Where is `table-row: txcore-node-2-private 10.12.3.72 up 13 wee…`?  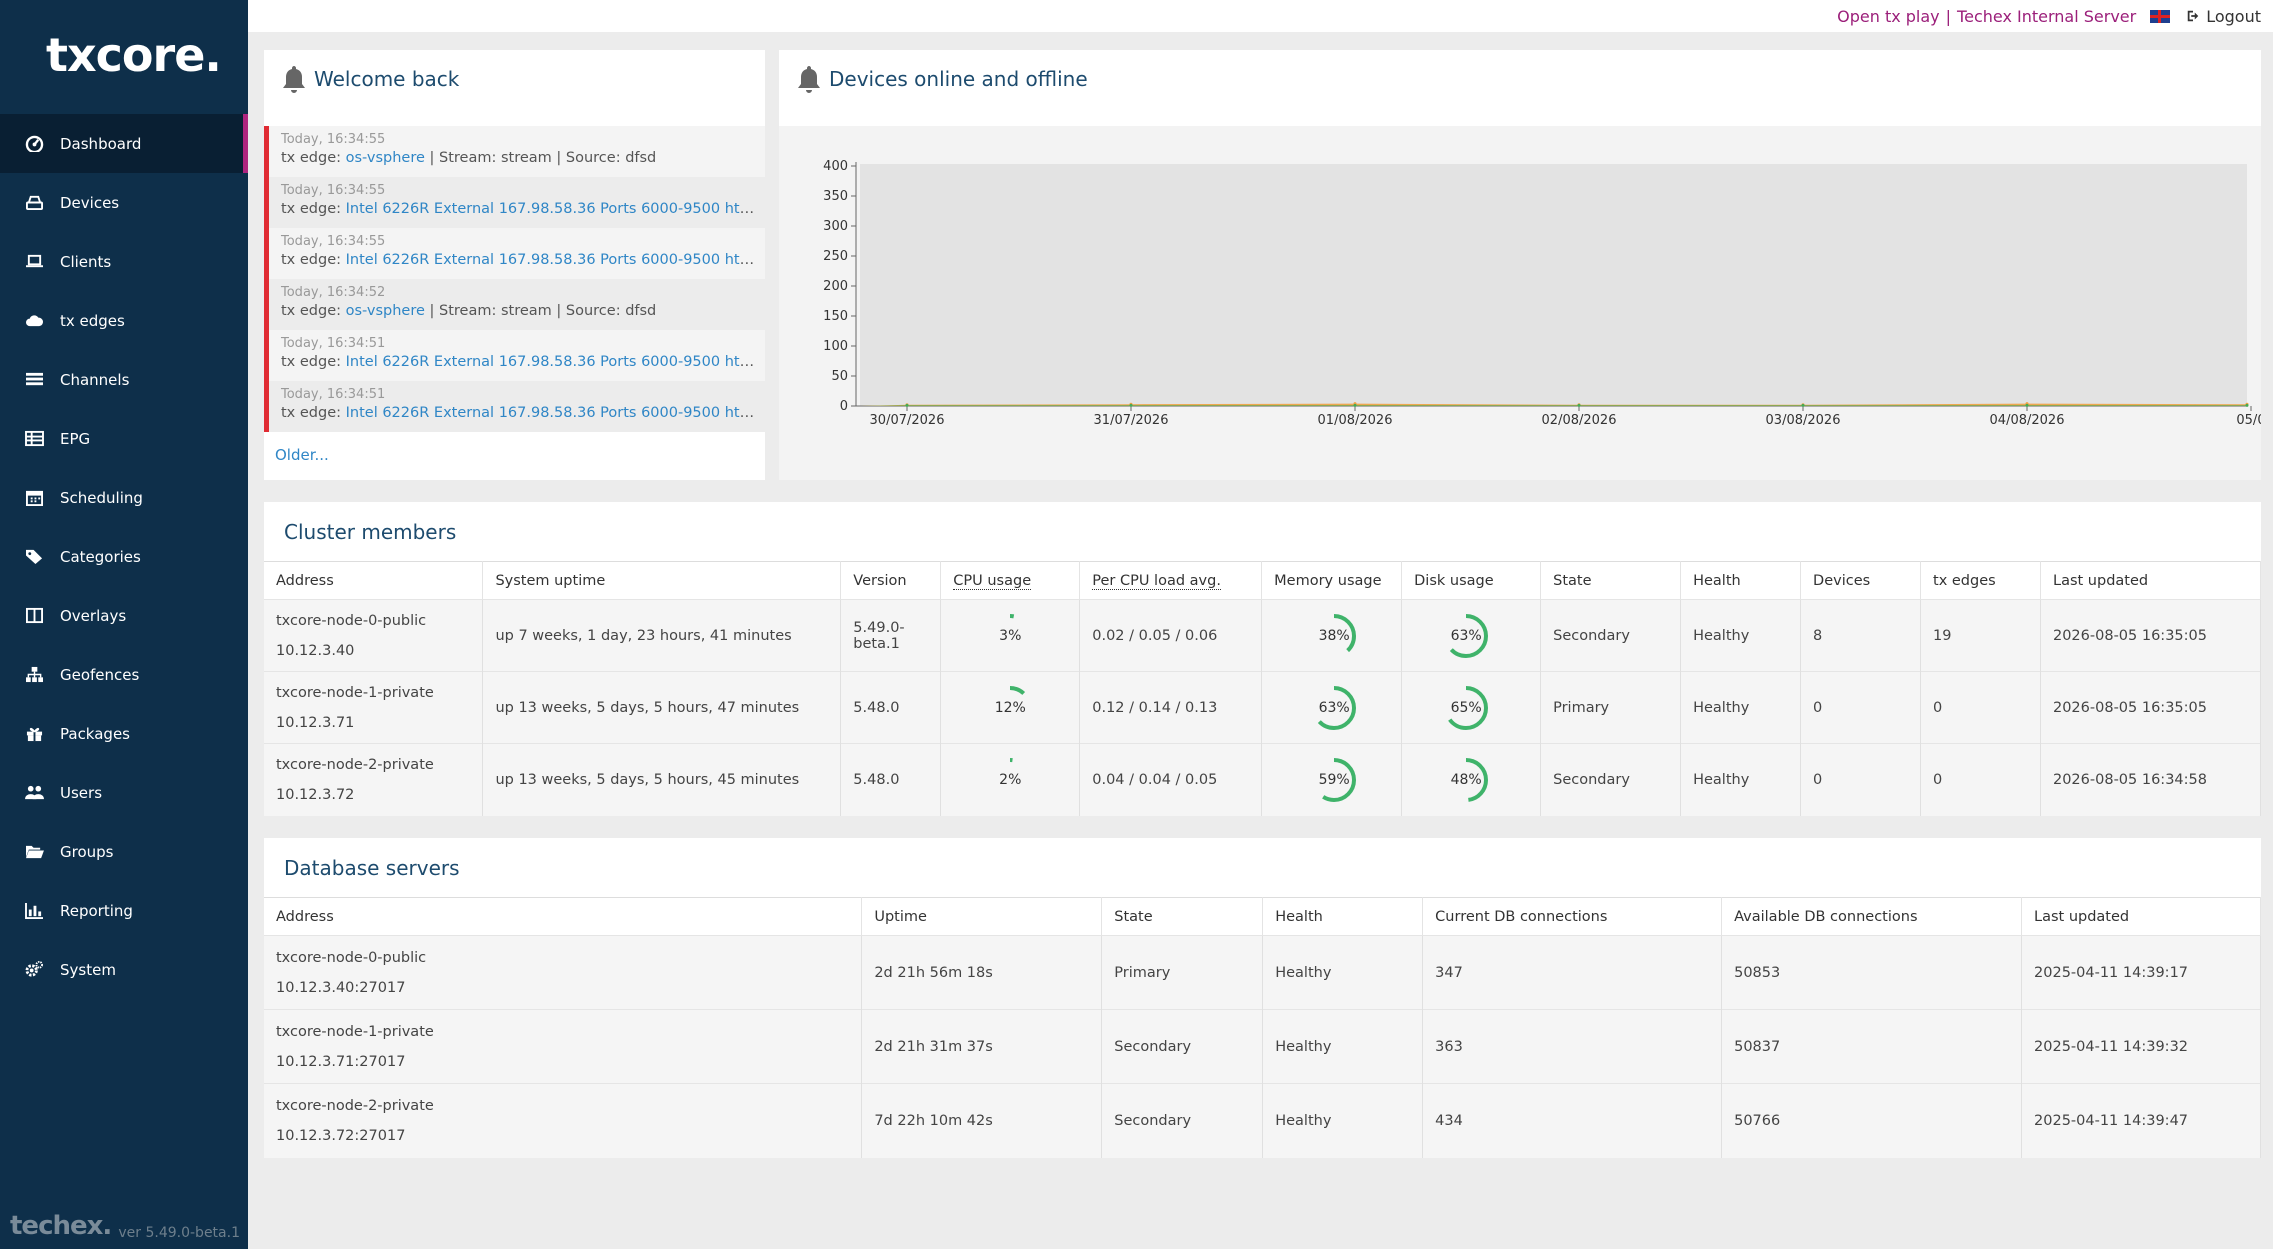 table-row: txcore-node-2-private 10.12.3.72 up 13 wee… is located at coordinates (1263, 779).